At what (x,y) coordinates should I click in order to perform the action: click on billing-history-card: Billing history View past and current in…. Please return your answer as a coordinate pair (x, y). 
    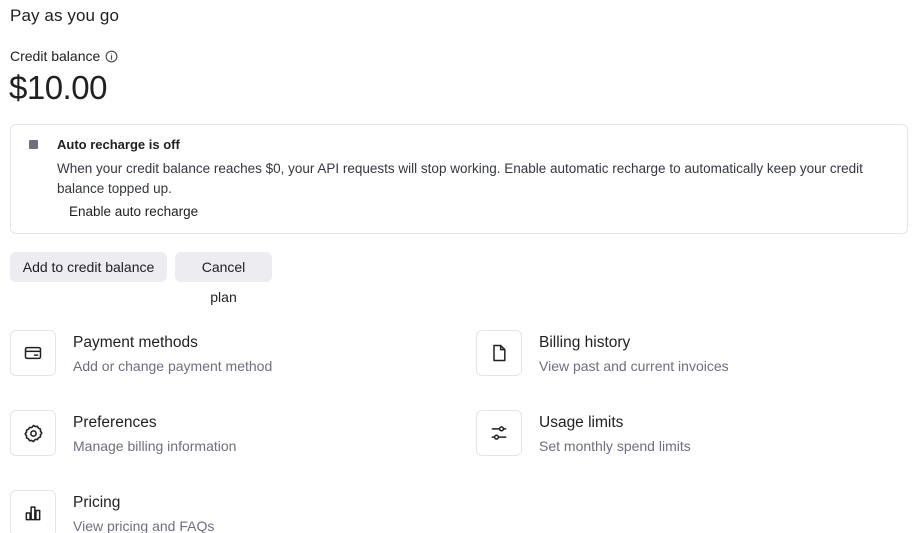
    Looking at the image, I should click on (602, 353).